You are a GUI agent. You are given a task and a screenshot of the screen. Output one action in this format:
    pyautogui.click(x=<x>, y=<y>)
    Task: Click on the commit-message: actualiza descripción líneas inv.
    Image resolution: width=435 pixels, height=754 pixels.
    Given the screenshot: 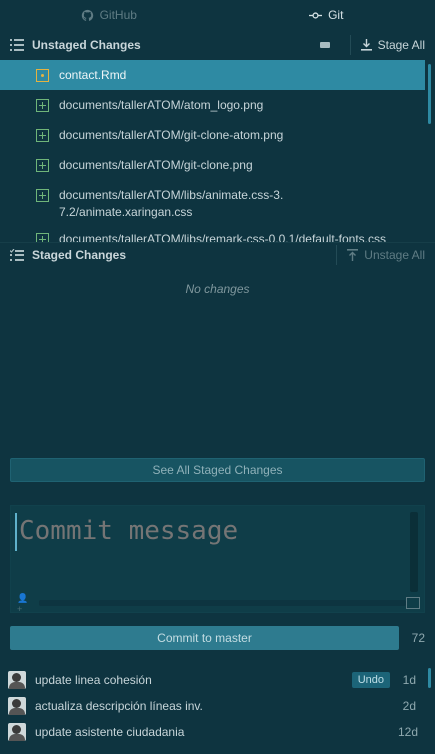 What is the action you would take?
    pyautogui.click(x=119, y=706)
    